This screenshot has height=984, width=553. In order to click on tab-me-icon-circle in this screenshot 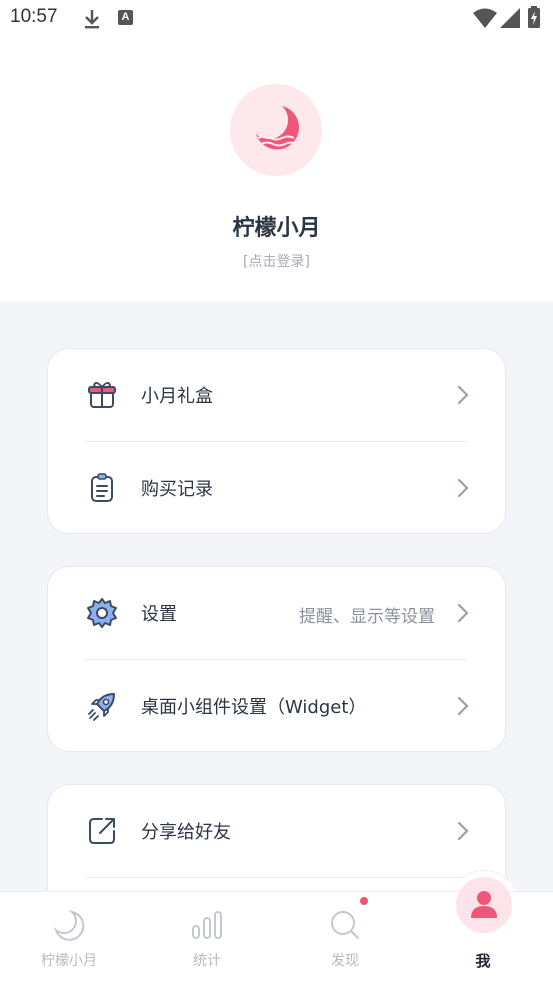, I will do `click(484, 905)`.